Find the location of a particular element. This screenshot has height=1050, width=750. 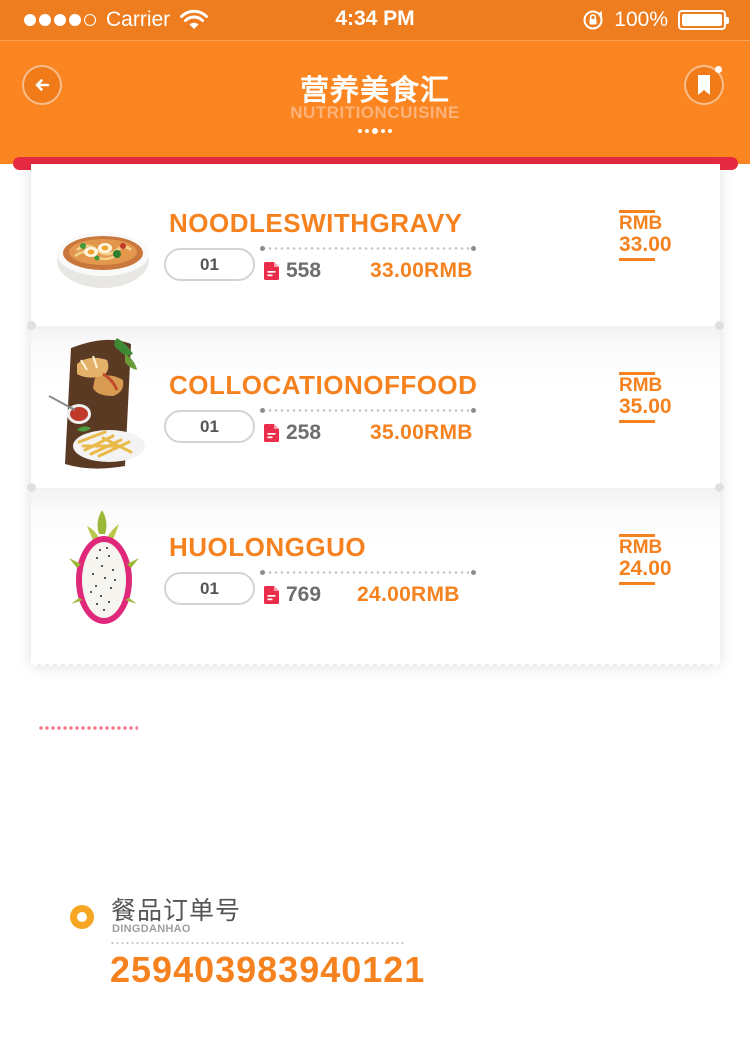

receipt-perforated-edge is located at coordinates (375, 664).